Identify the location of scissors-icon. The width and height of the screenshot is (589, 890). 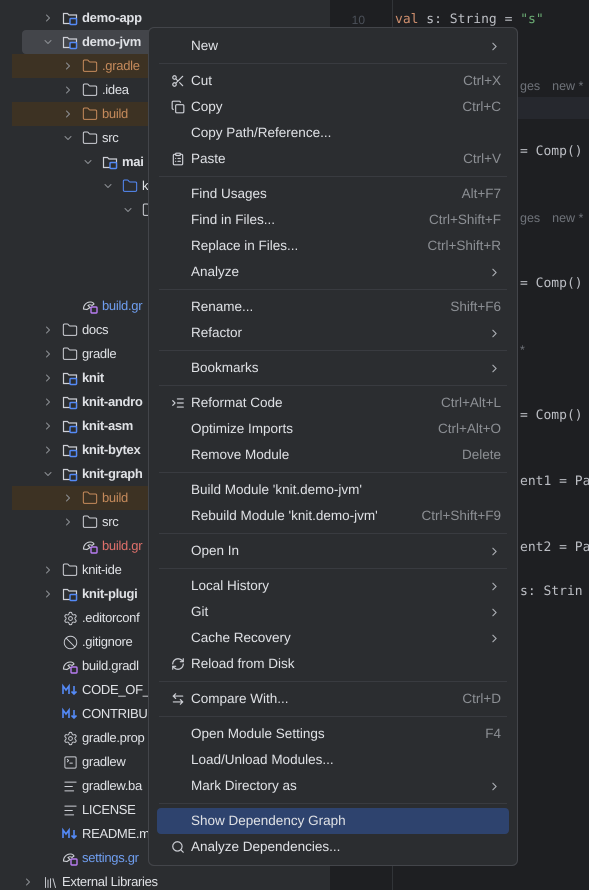
(178, 81).